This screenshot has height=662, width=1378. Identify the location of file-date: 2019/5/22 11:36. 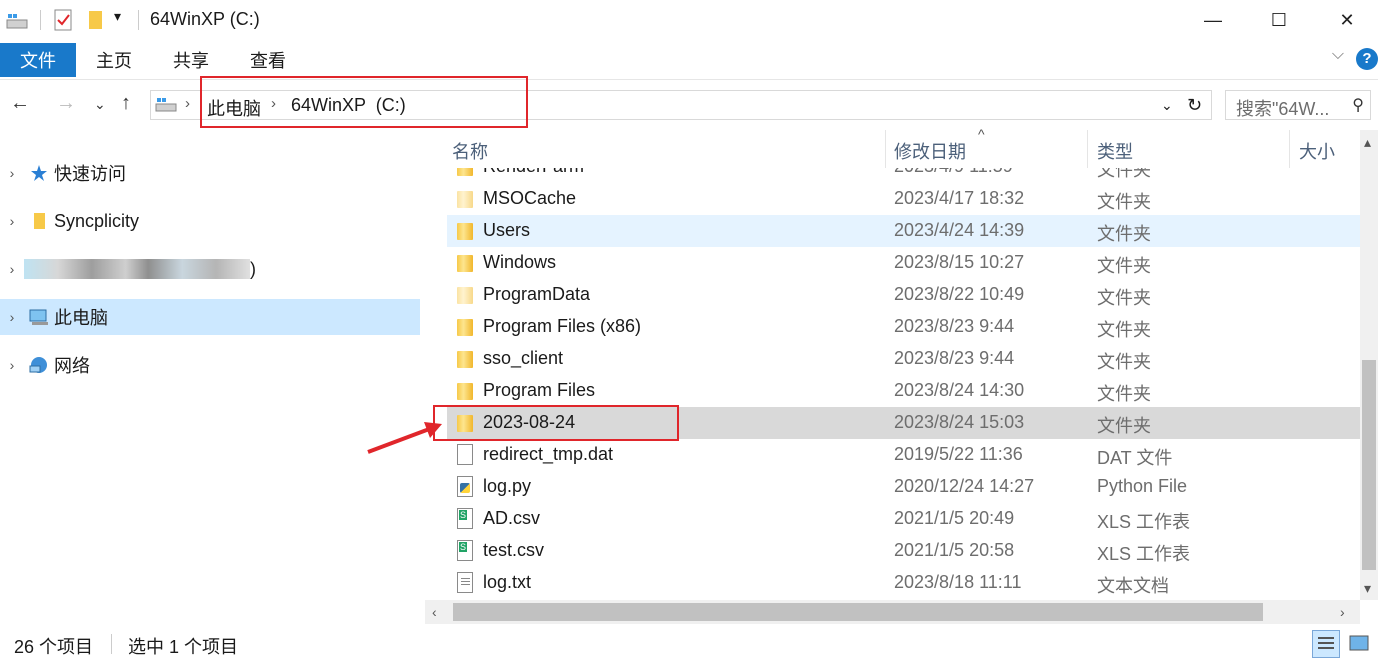
(958, 454).